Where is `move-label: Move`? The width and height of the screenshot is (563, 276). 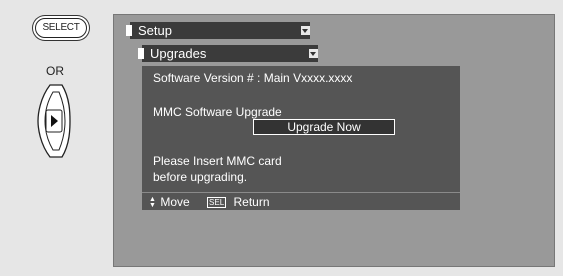
move-label: Move is located at coordinates (175, 202).